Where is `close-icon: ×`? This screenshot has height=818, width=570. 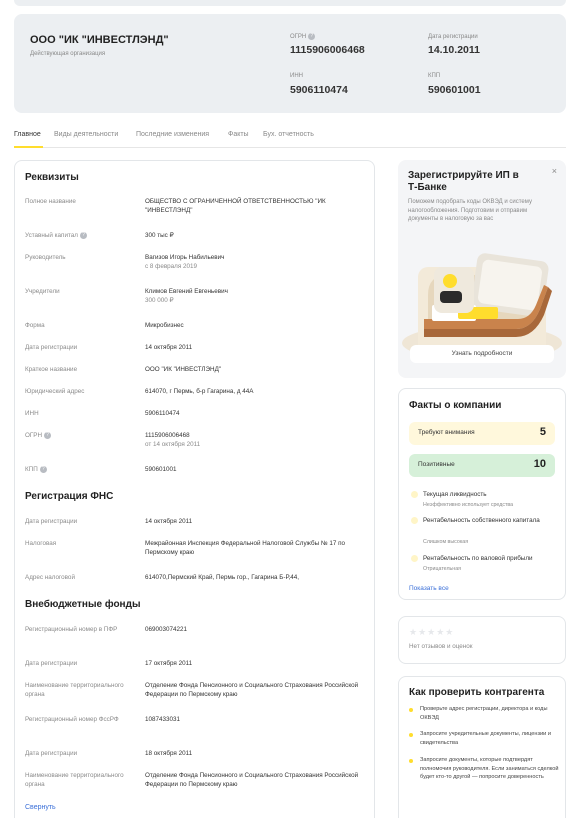
close-icon: × is located at coordinates (554, 171).